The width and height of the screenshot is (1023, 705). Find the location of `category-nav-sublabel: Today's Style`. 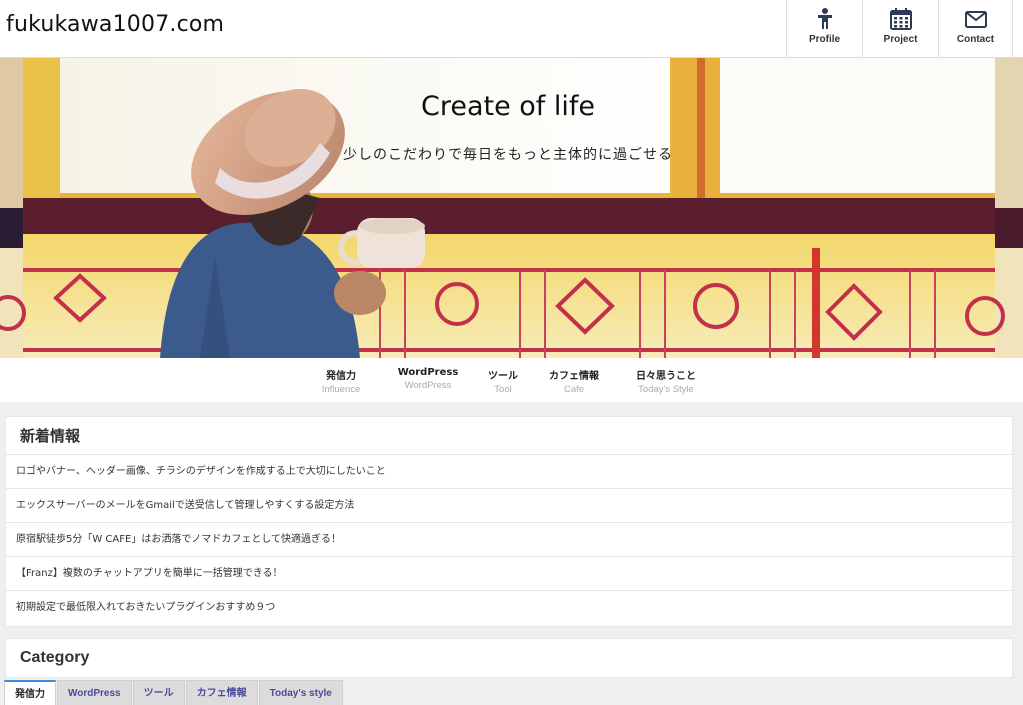

category-nav-sublabel: Today's Style is located at coordinates (666, 389).